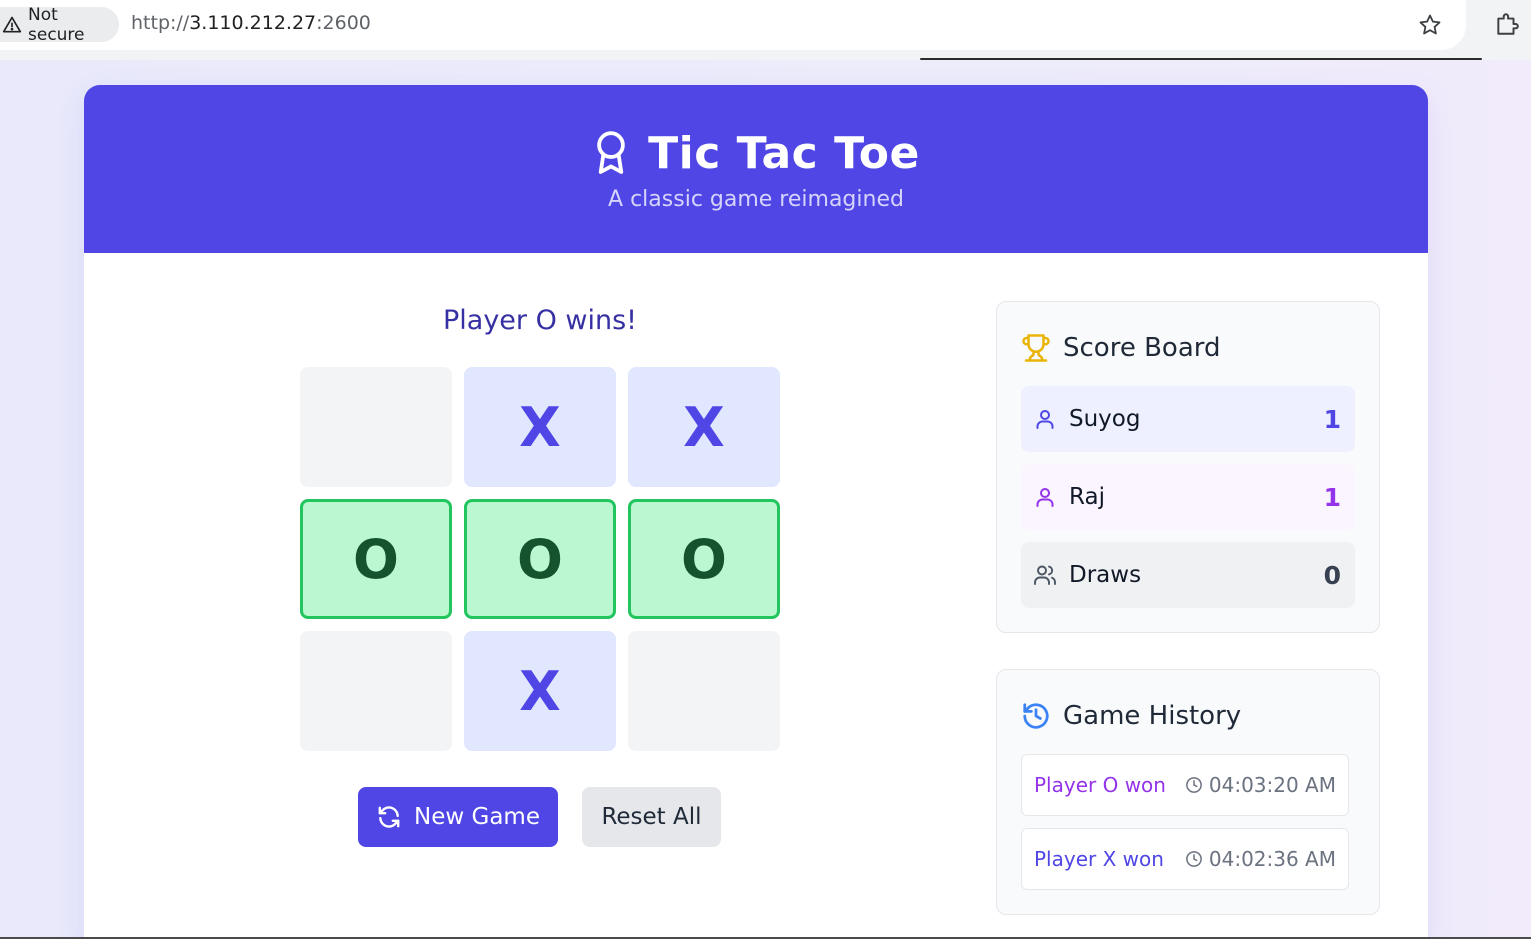  I want to click on history-item: Player O won 04:03:20 AM, so click(1185, 785).